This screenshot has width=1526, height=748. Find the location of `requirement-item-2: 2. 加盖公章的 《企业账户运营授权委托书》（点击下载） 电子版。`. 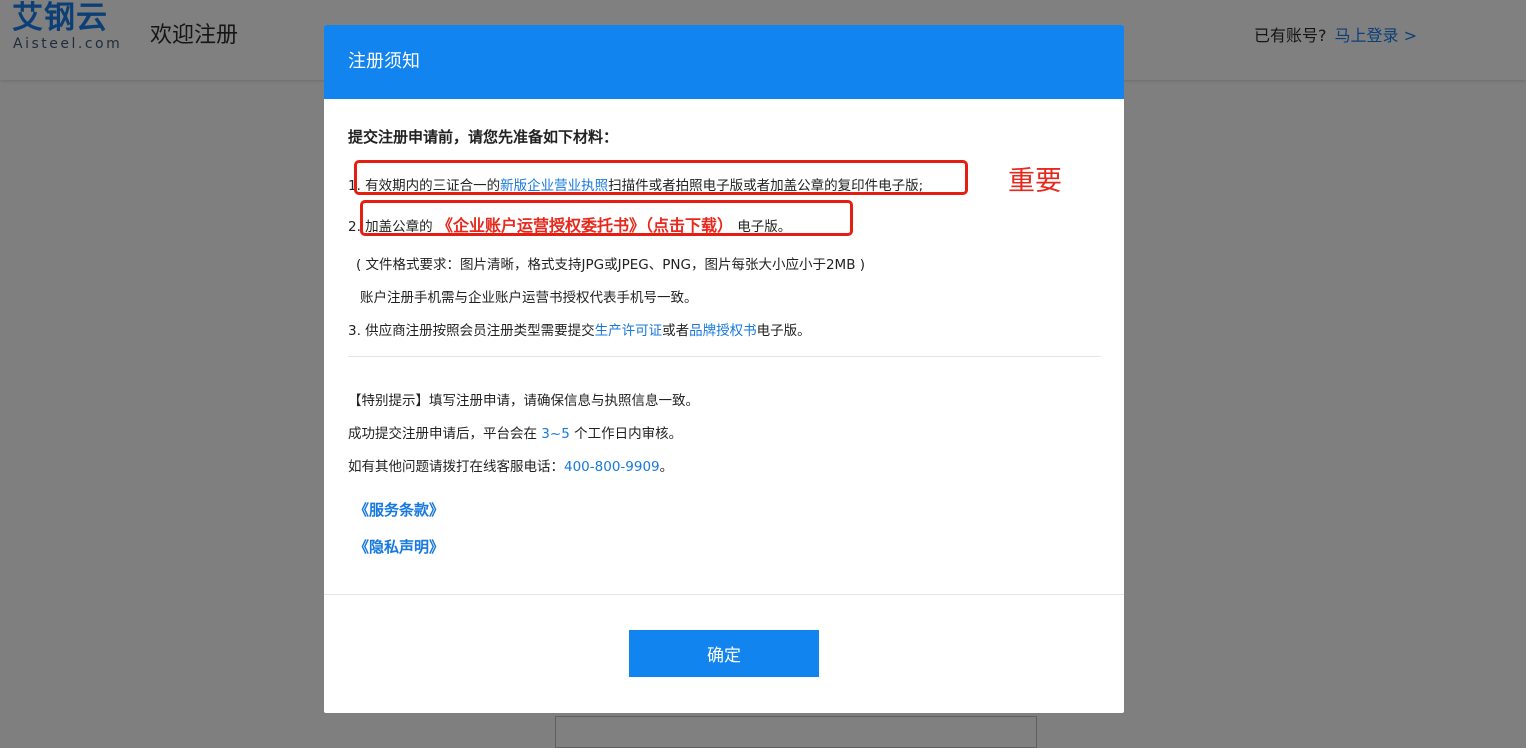

requirement-item-2: 2. 加盖公章的 《企业账户运营授权委托书》（点击下载） 电子版。 is located at coordinates (569, 224).